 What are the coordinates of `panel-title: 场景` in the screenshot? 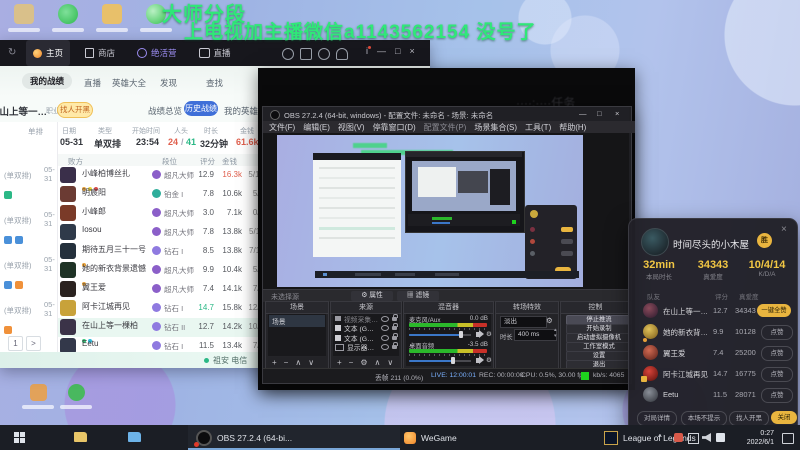 It's located at (297, 308).